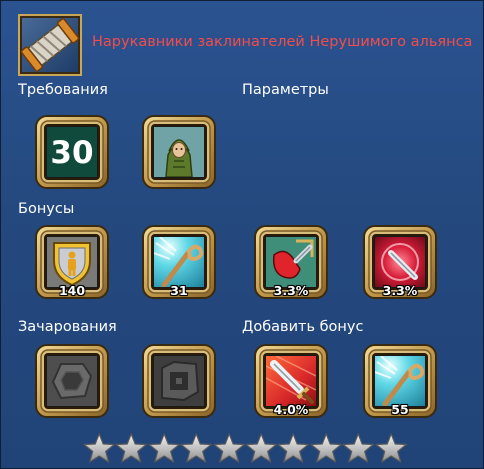 This screenshot has width=484, height=469. I want to click on level-requirement-slot: 30, so click(72, 152).